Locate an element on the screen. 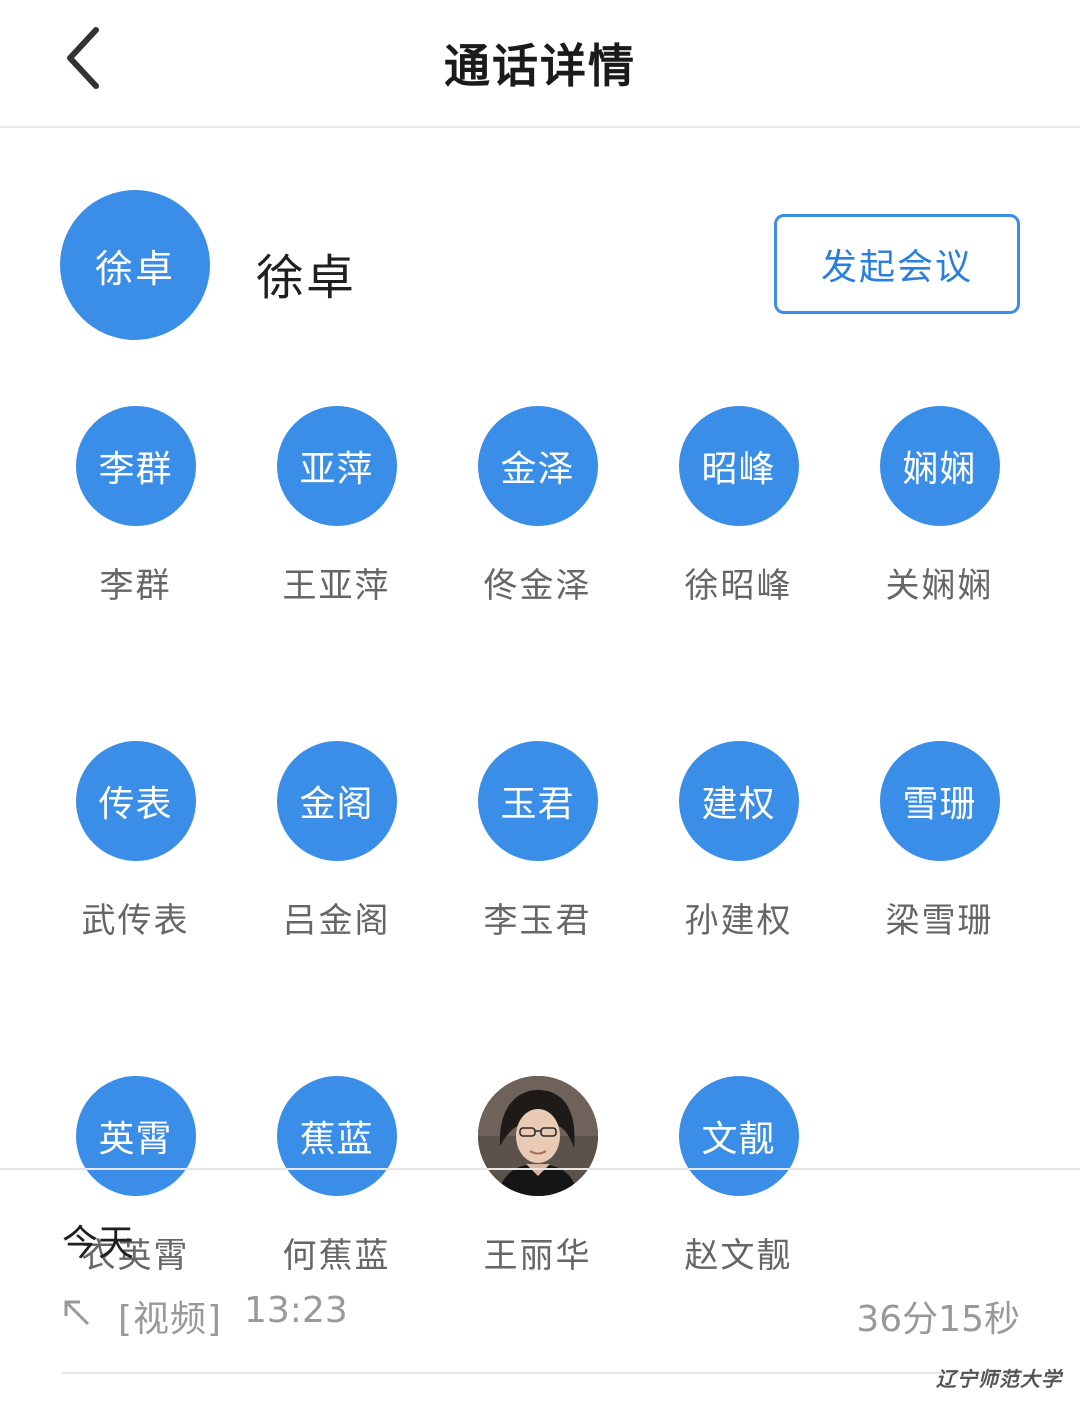 Image resolution: width=1080 pixels, height=1406 pixels. participant-avatar: 金泽 is located at coordinates (537, 466).